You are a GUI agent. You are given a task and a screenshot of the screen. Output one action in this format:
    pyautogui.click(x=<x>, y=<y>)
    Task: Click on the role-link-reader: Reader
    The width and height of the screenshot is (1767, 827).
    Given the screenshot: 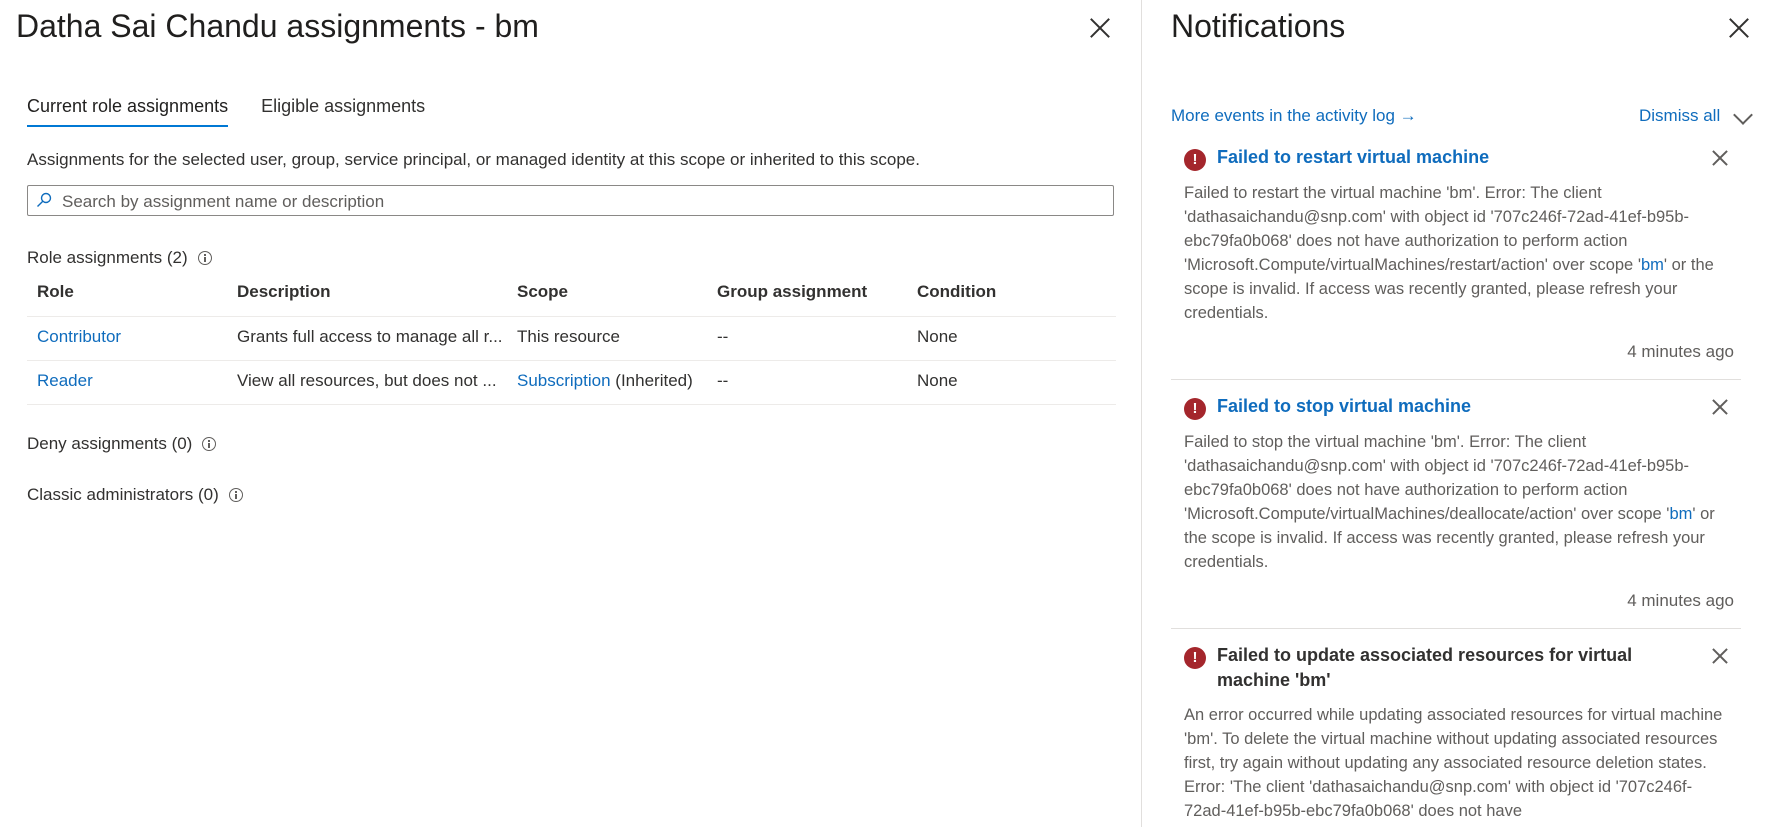 What is the action you would take?
    pyautogui.click(x=129, y=381)
    